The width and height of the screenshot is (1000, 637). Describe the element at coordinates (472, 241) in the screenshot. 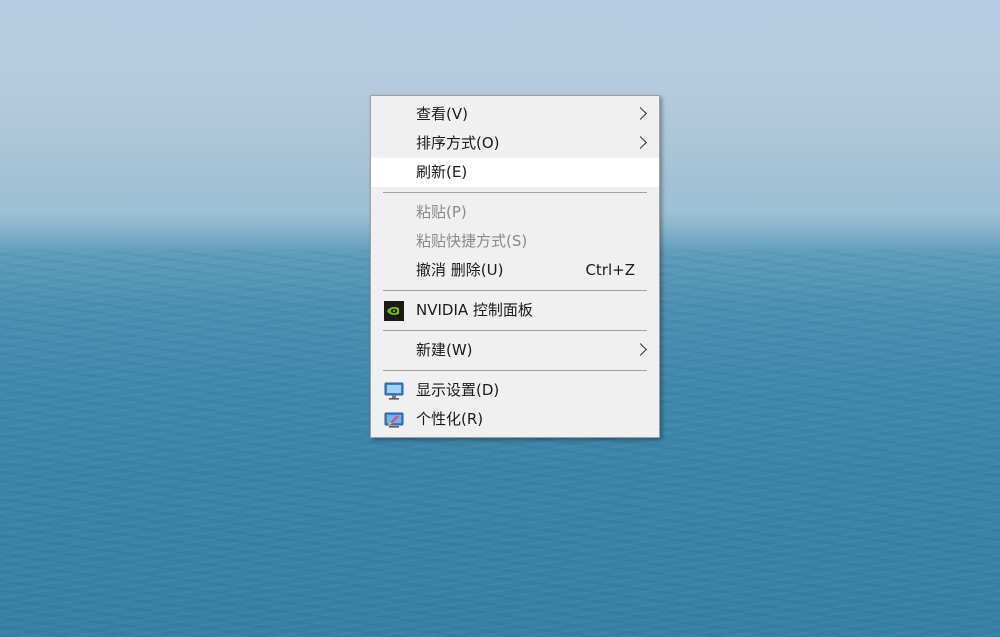

I see `menu-item-paste-shortcut-label: 粘贴快捷方式(S)` at that location.